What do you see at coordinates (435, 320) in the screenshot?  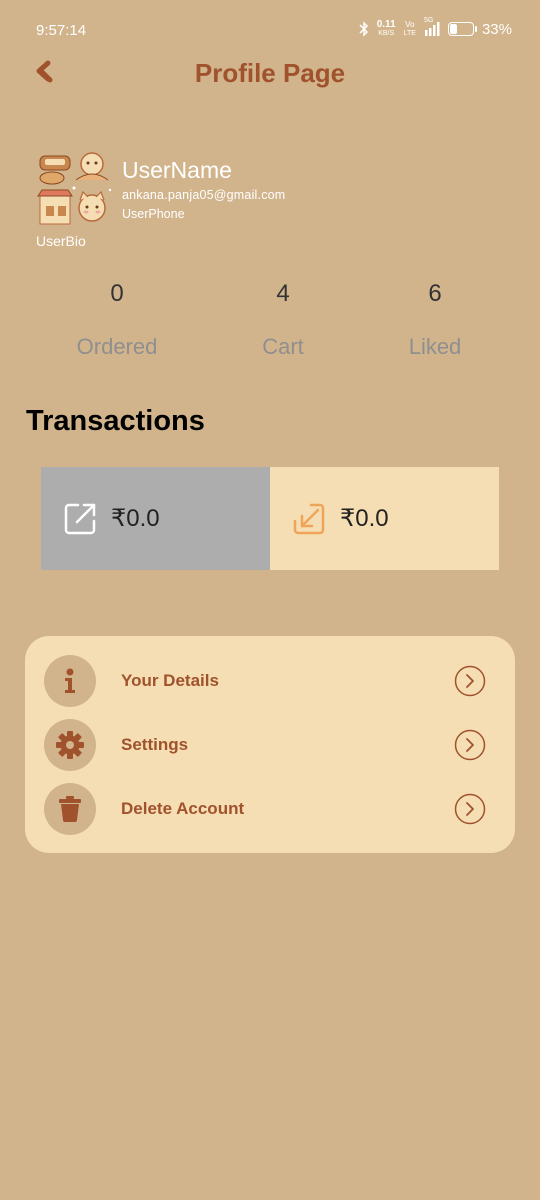 I see `stat-liked: 6 Liked` at bounding box center [435, 320].